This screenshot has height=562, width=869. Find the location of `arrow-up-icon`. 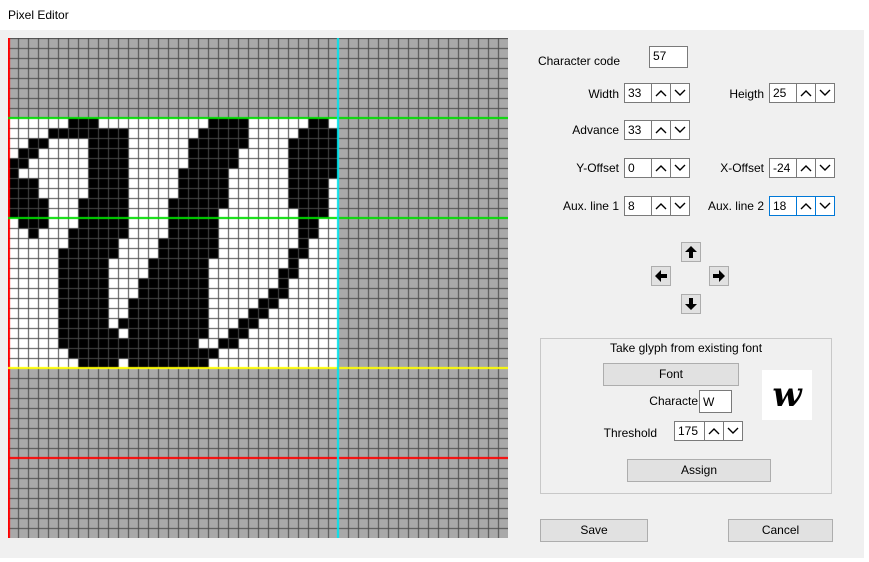

arrow-up-icon is located at coordinates (691, 252).